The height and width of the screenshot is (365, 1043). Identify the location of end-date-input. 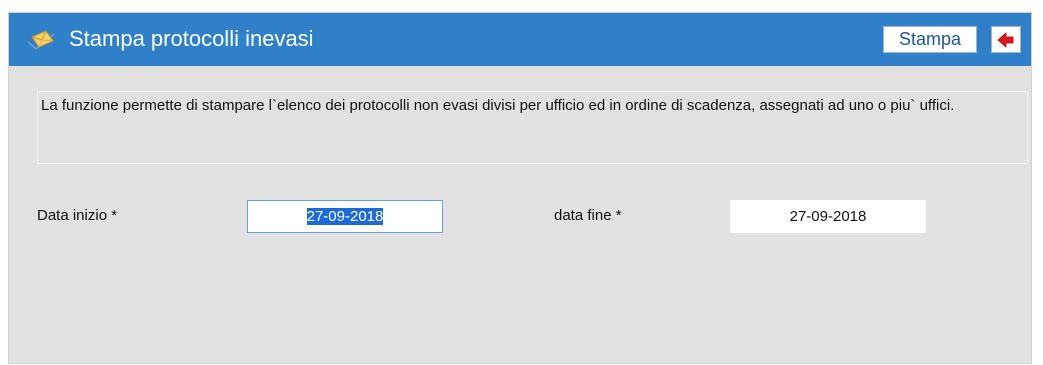
(828, 216).